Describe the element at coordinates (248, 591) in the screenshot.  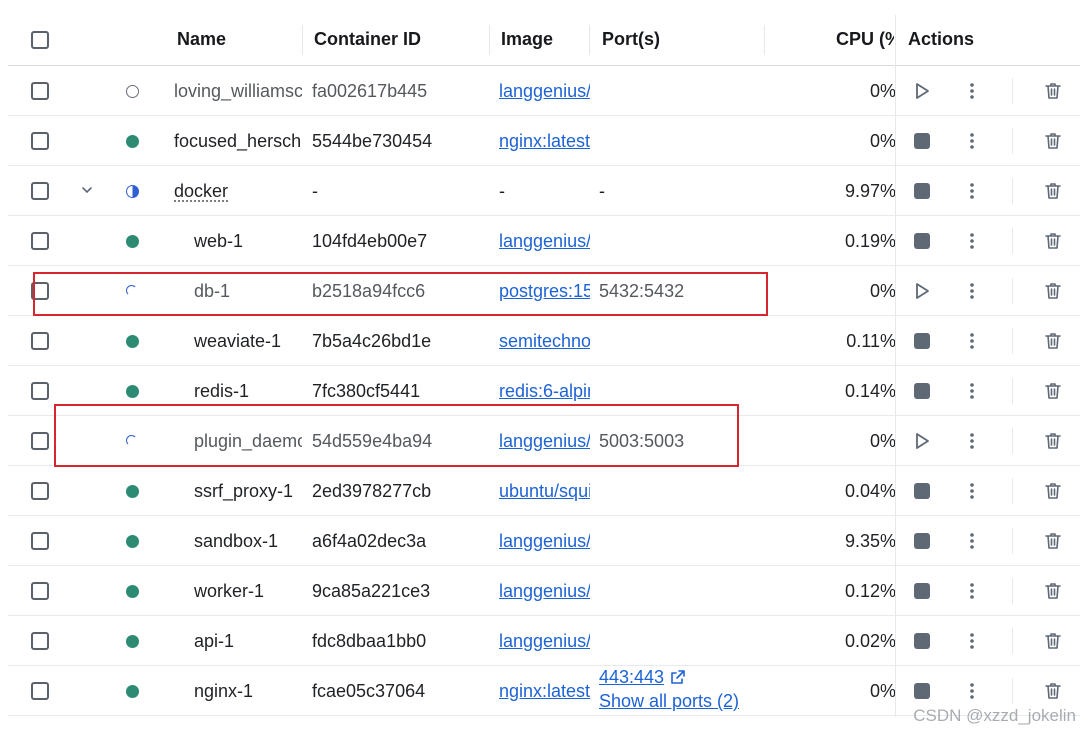
I see `container-name: worker-1` at that location.